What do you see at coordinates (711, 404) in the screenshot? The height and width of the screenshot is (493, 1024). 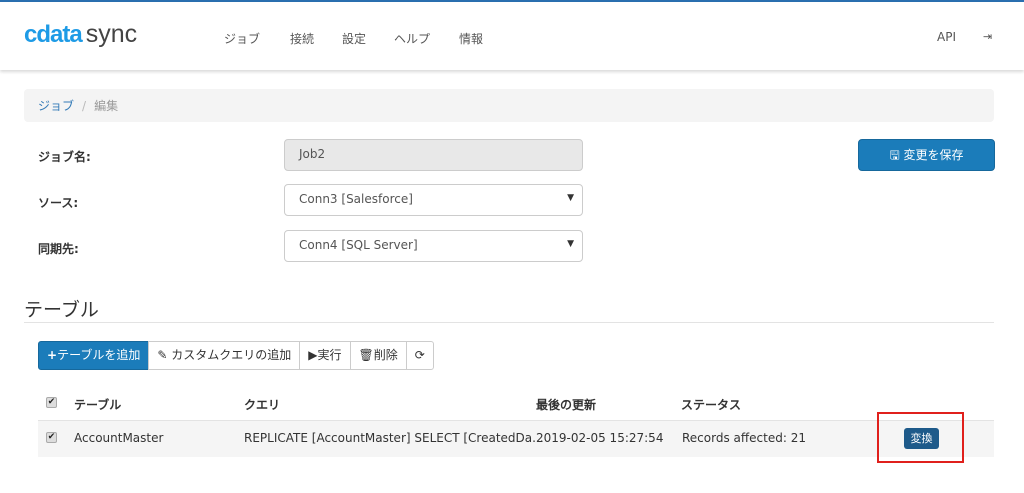 I see `col-status: ステータス` at bounding box center [711, 404].